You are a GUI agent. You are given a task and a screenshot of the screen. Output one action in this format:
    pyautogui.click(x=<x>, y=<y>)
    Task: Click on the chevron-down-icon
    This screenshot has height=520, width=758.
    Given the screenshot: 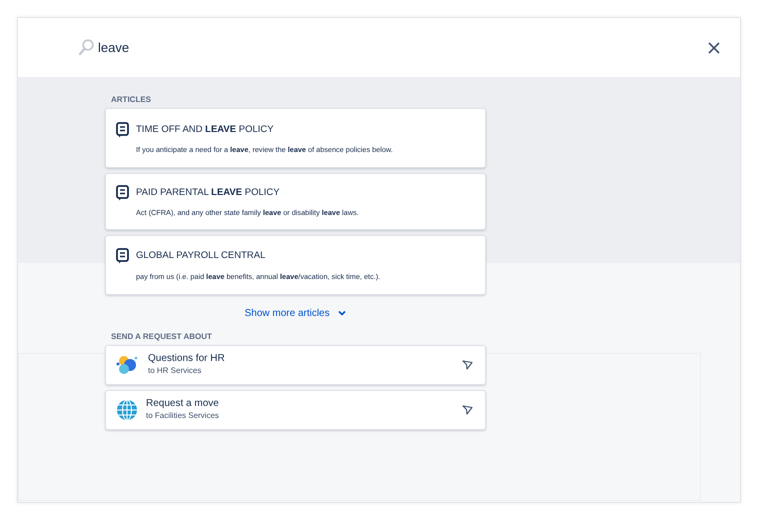 What is the action you would take?
    pyautogui.click(x=342, y=313)
    